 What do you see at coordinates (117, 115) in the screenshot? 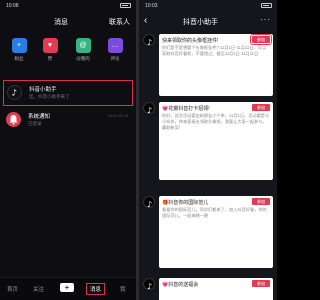
I see `message-date: 2019-10-24` at bounding box center [117, 115].